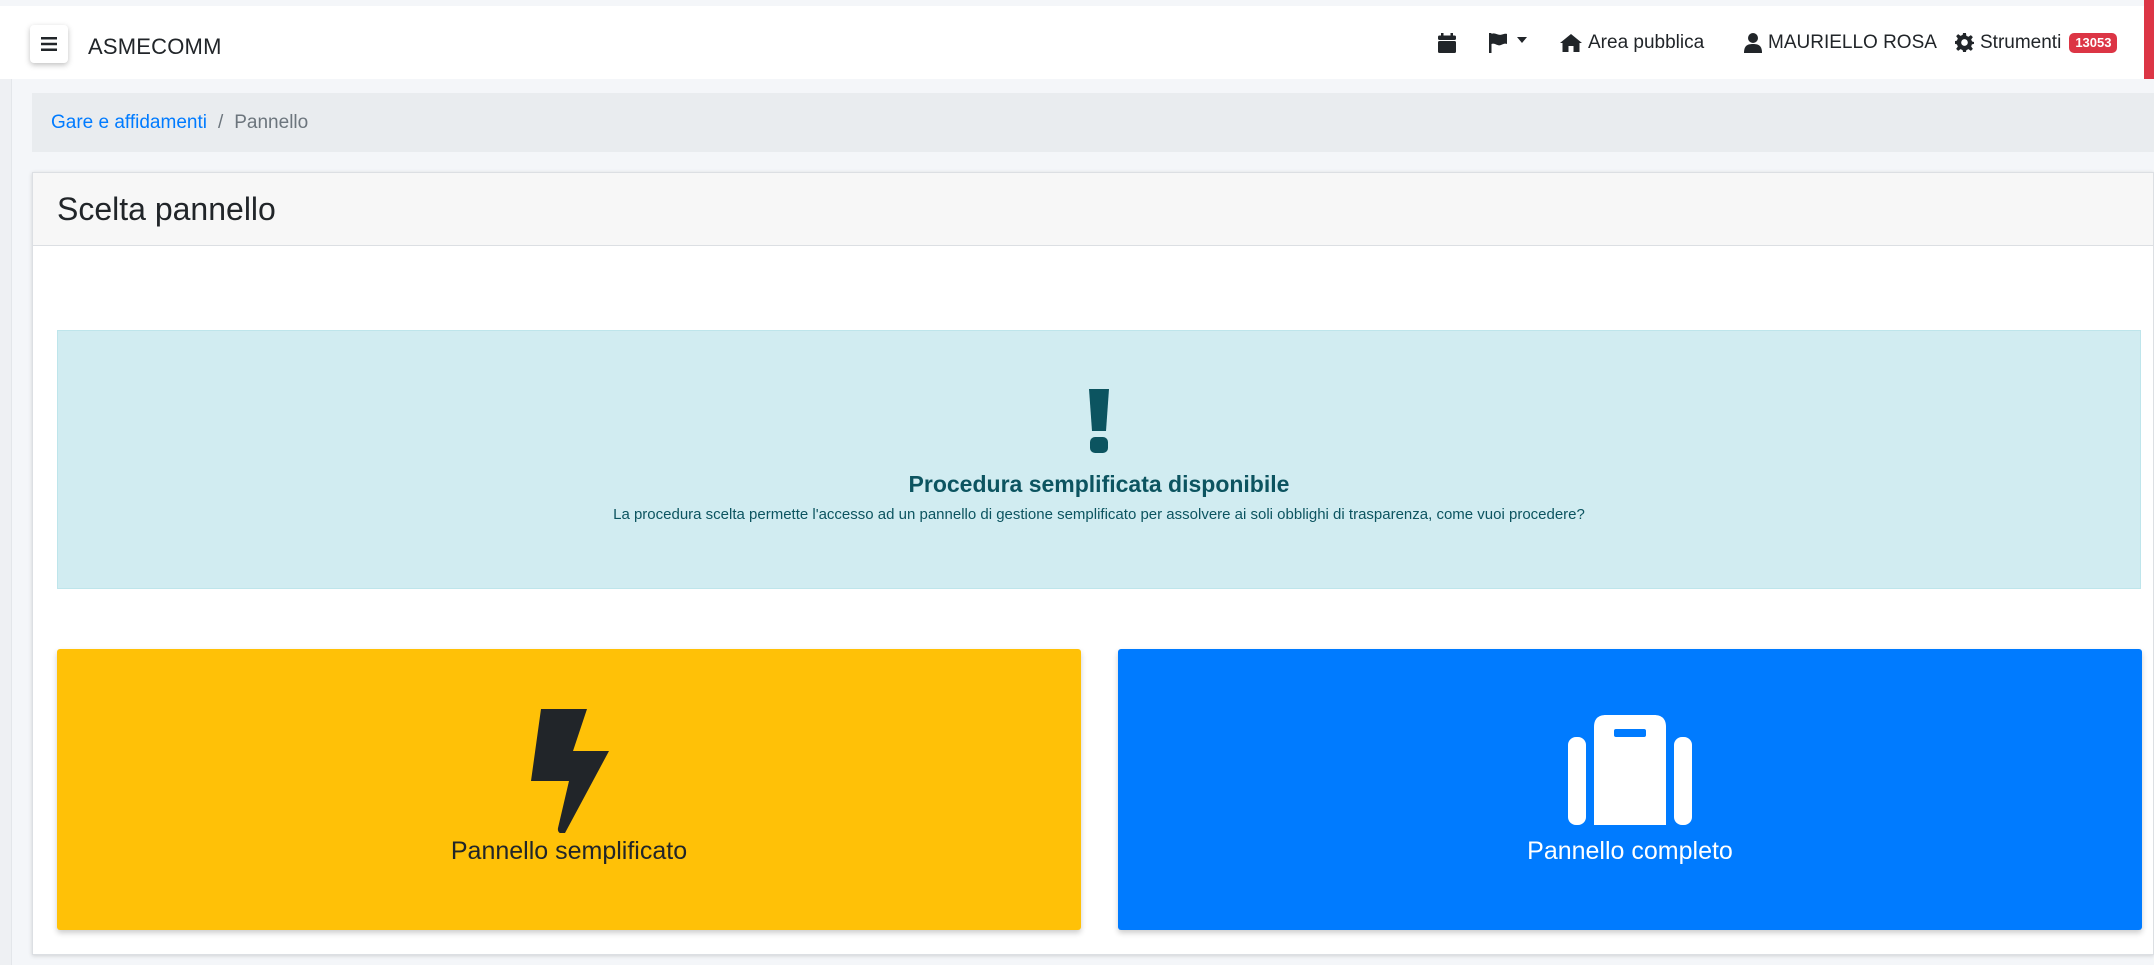 The height and width of the screenshot is (965, 2154). I want to click on simplified-panel-label: Pannello semplificato, so click(569, 851).